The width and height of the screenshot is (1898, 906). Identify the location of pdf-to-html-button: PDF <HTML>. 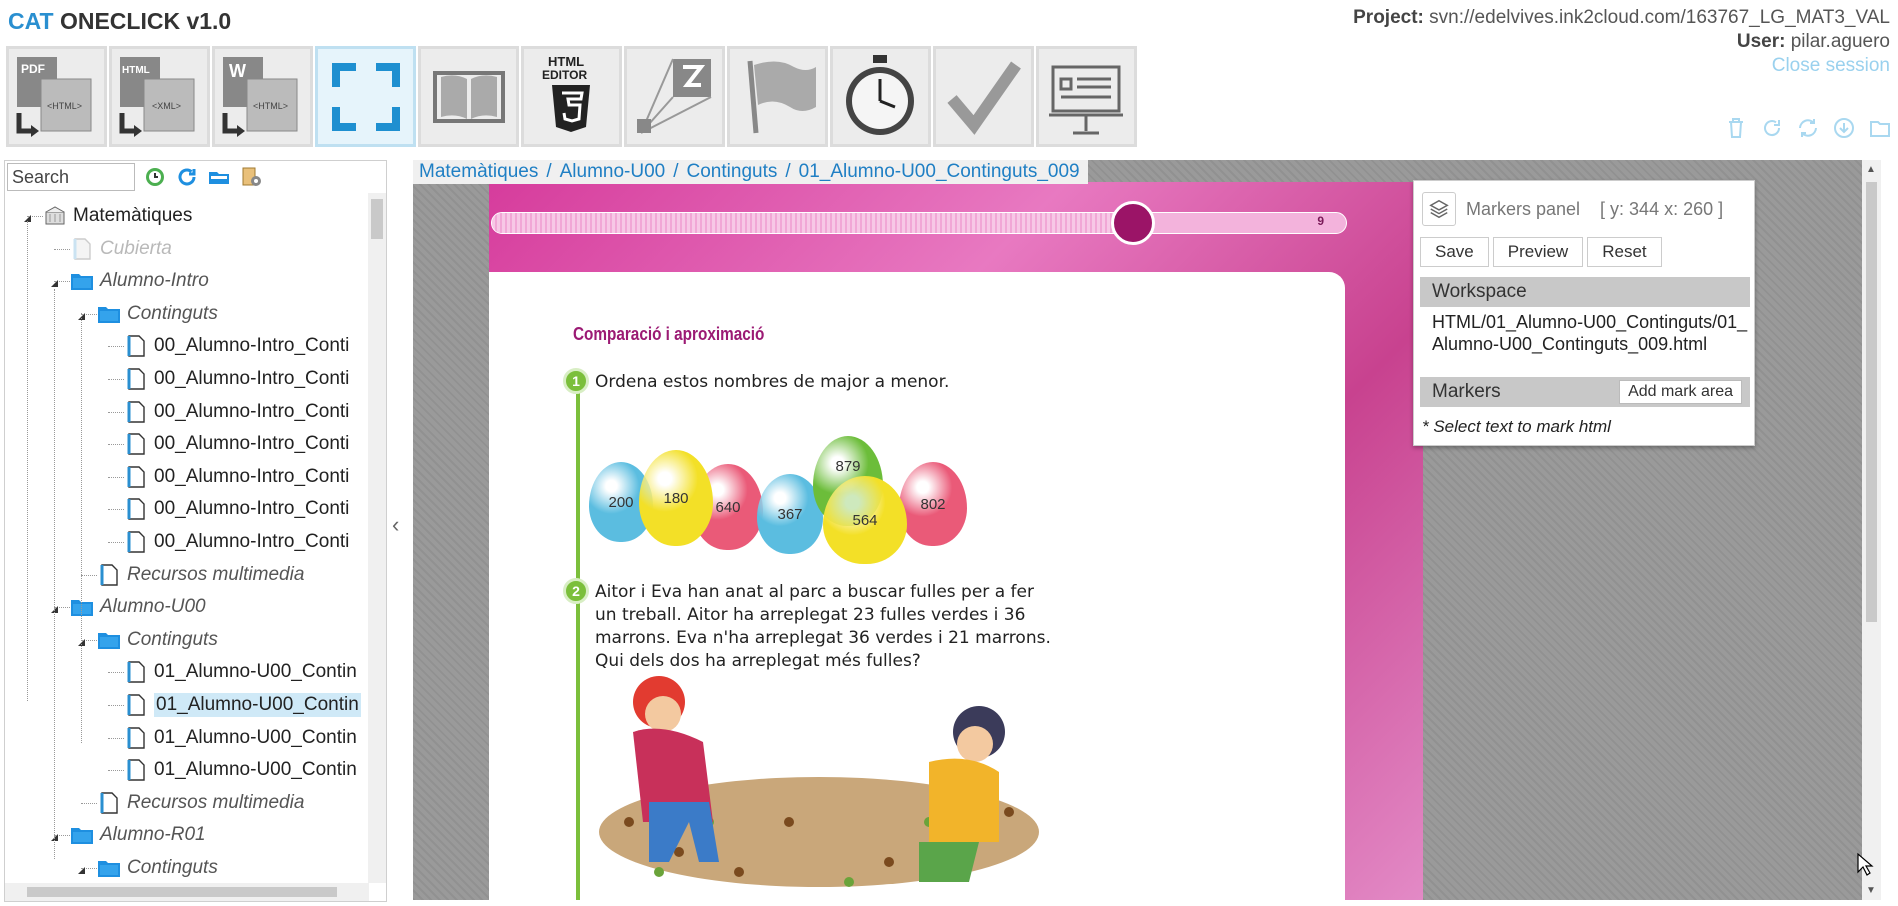
(56, 96).